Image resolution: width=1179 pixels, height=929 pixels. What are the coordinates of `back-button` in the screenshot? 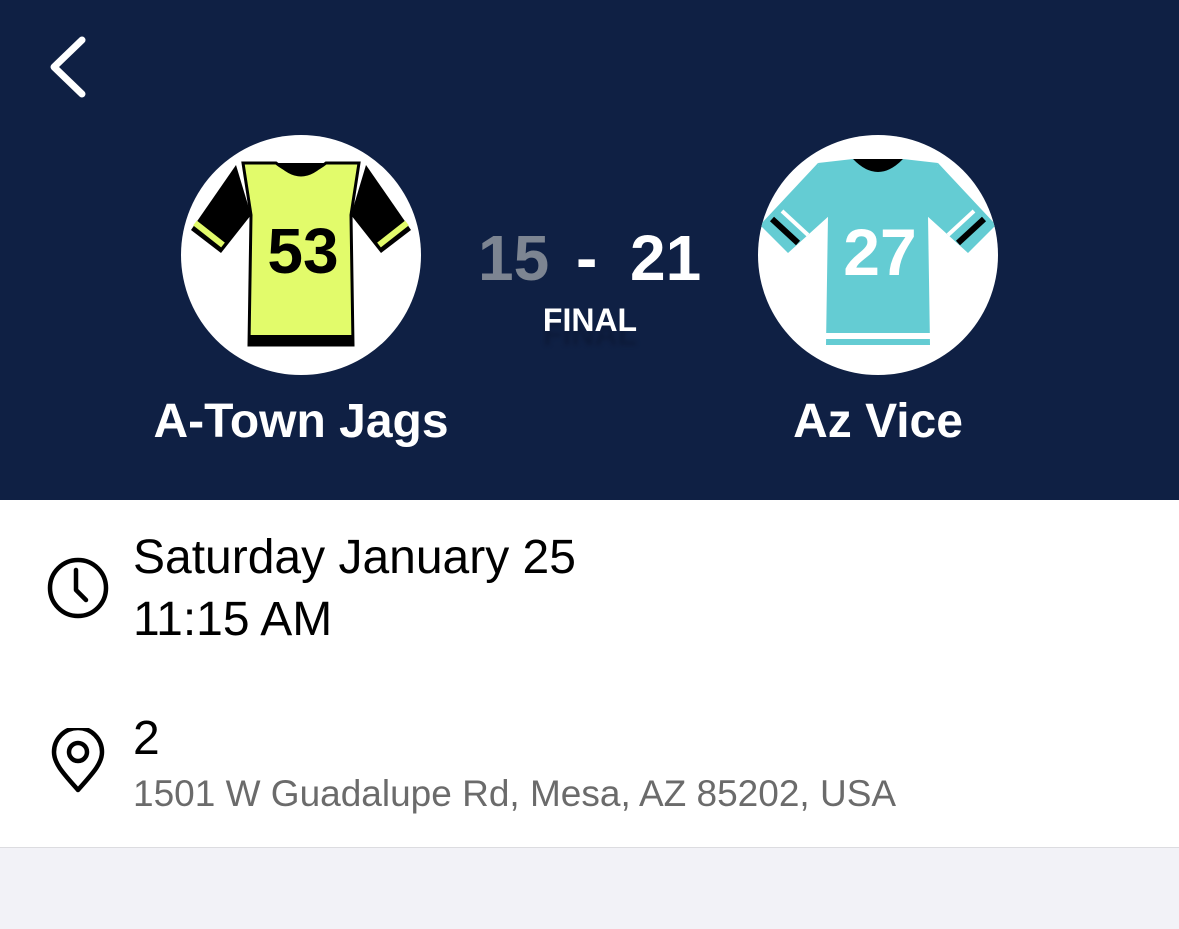 It's located at (70, 67).